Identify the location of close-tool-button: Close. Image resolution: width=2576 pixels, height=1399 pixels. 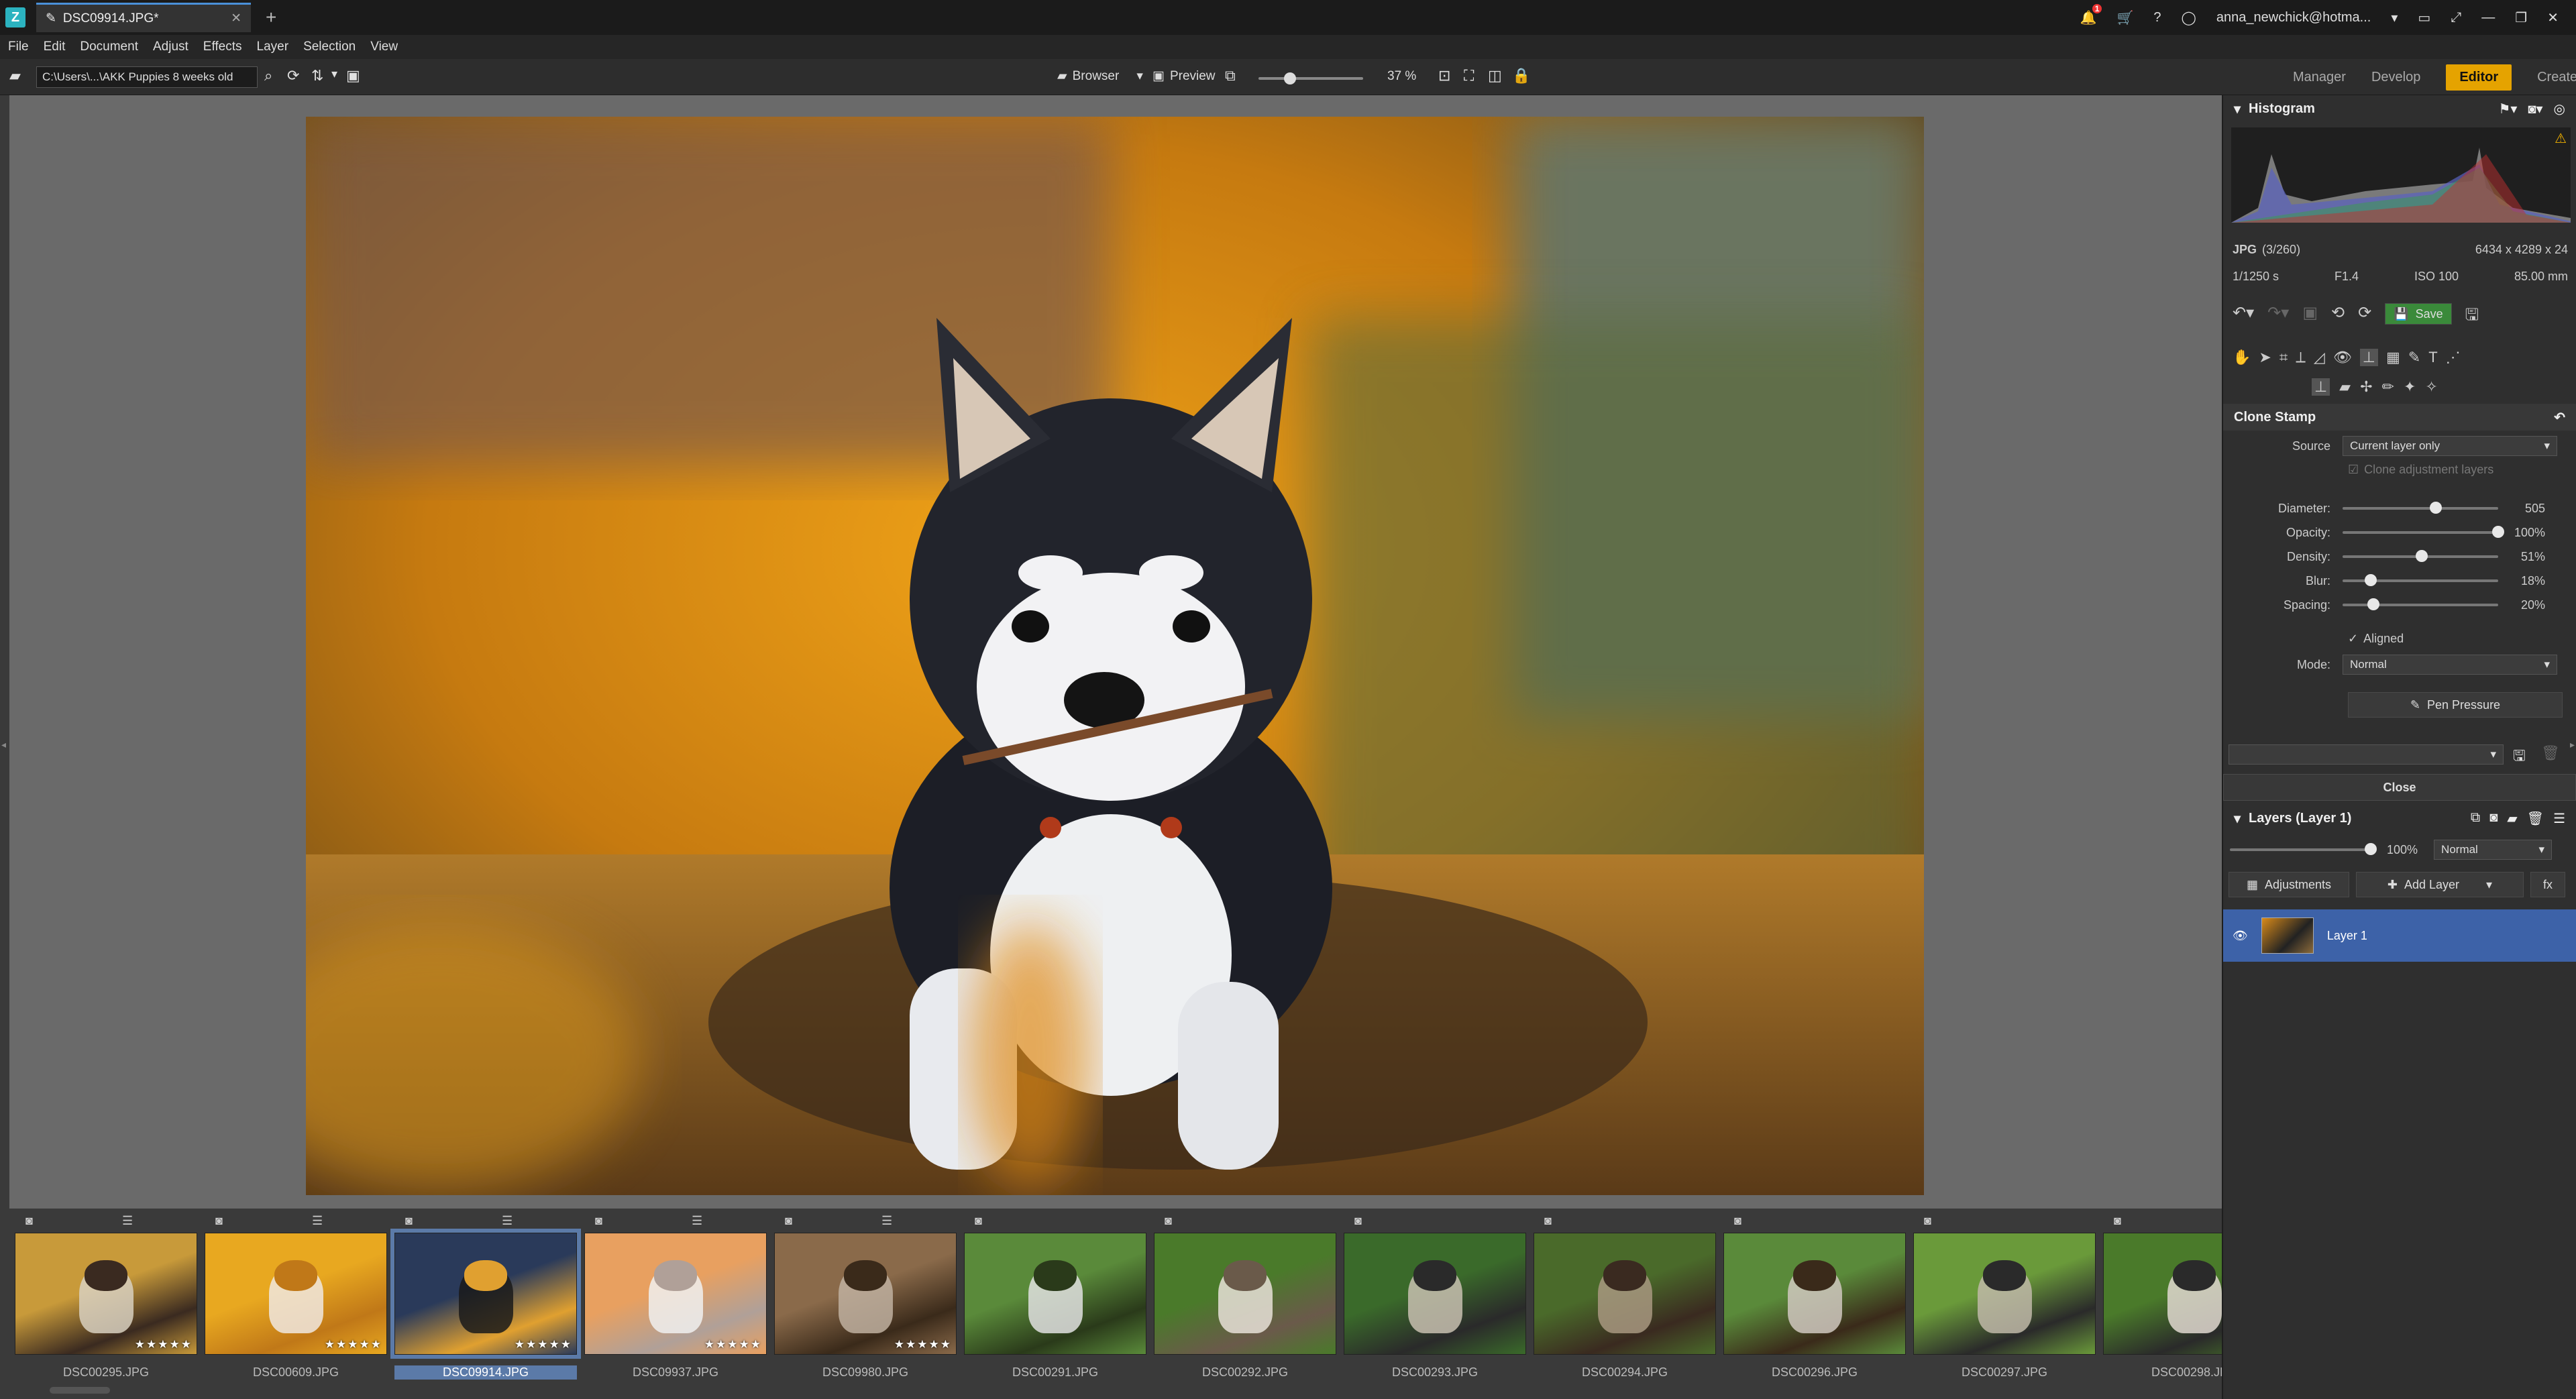
(2399, 787).